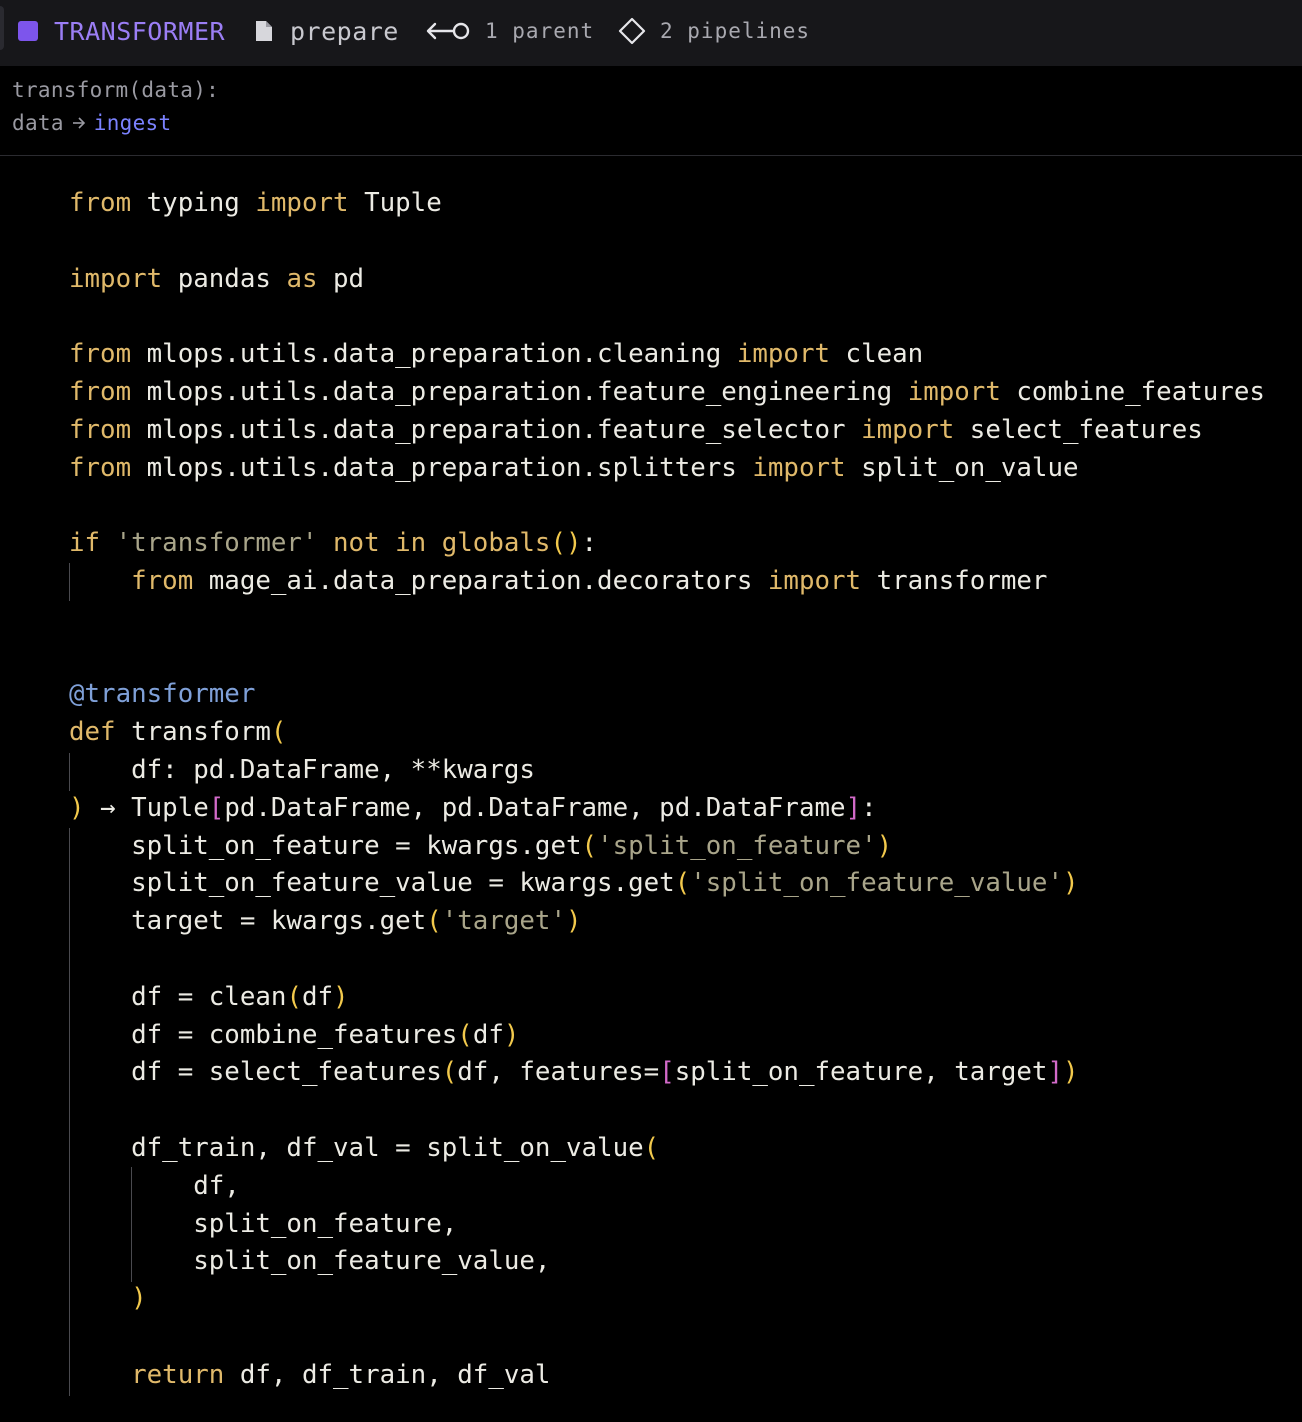 This screenshot has width=1302, height=1422. What do you see at coordinates (509, 31) in the screenshot?
I see `parents-link: 1 parent` at bounding box center [509, 31].